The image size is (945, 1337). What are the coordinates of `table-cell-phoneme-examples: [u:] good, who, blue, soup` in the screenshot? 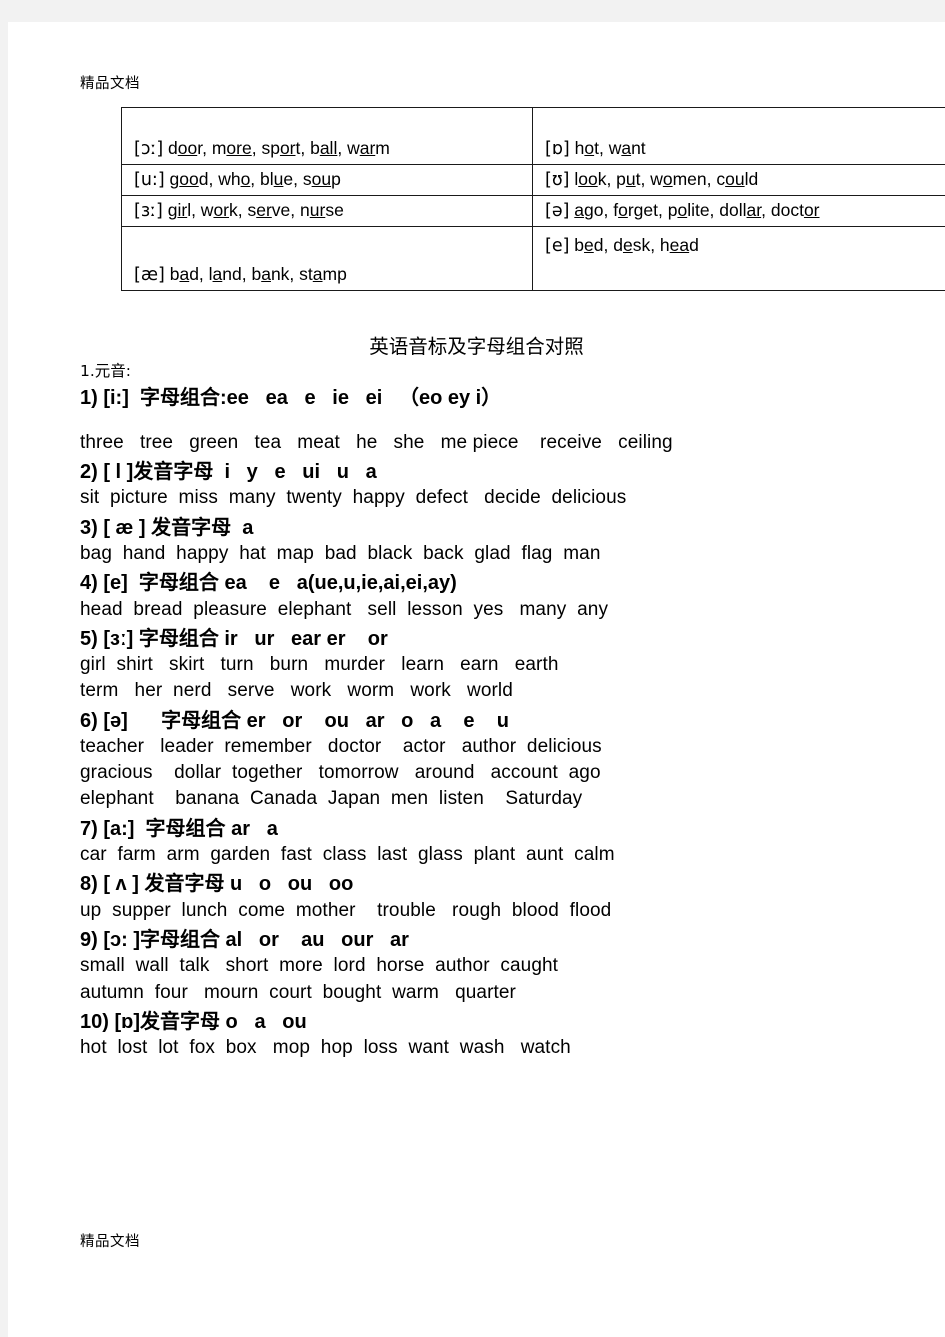 It's located at (327, 180).